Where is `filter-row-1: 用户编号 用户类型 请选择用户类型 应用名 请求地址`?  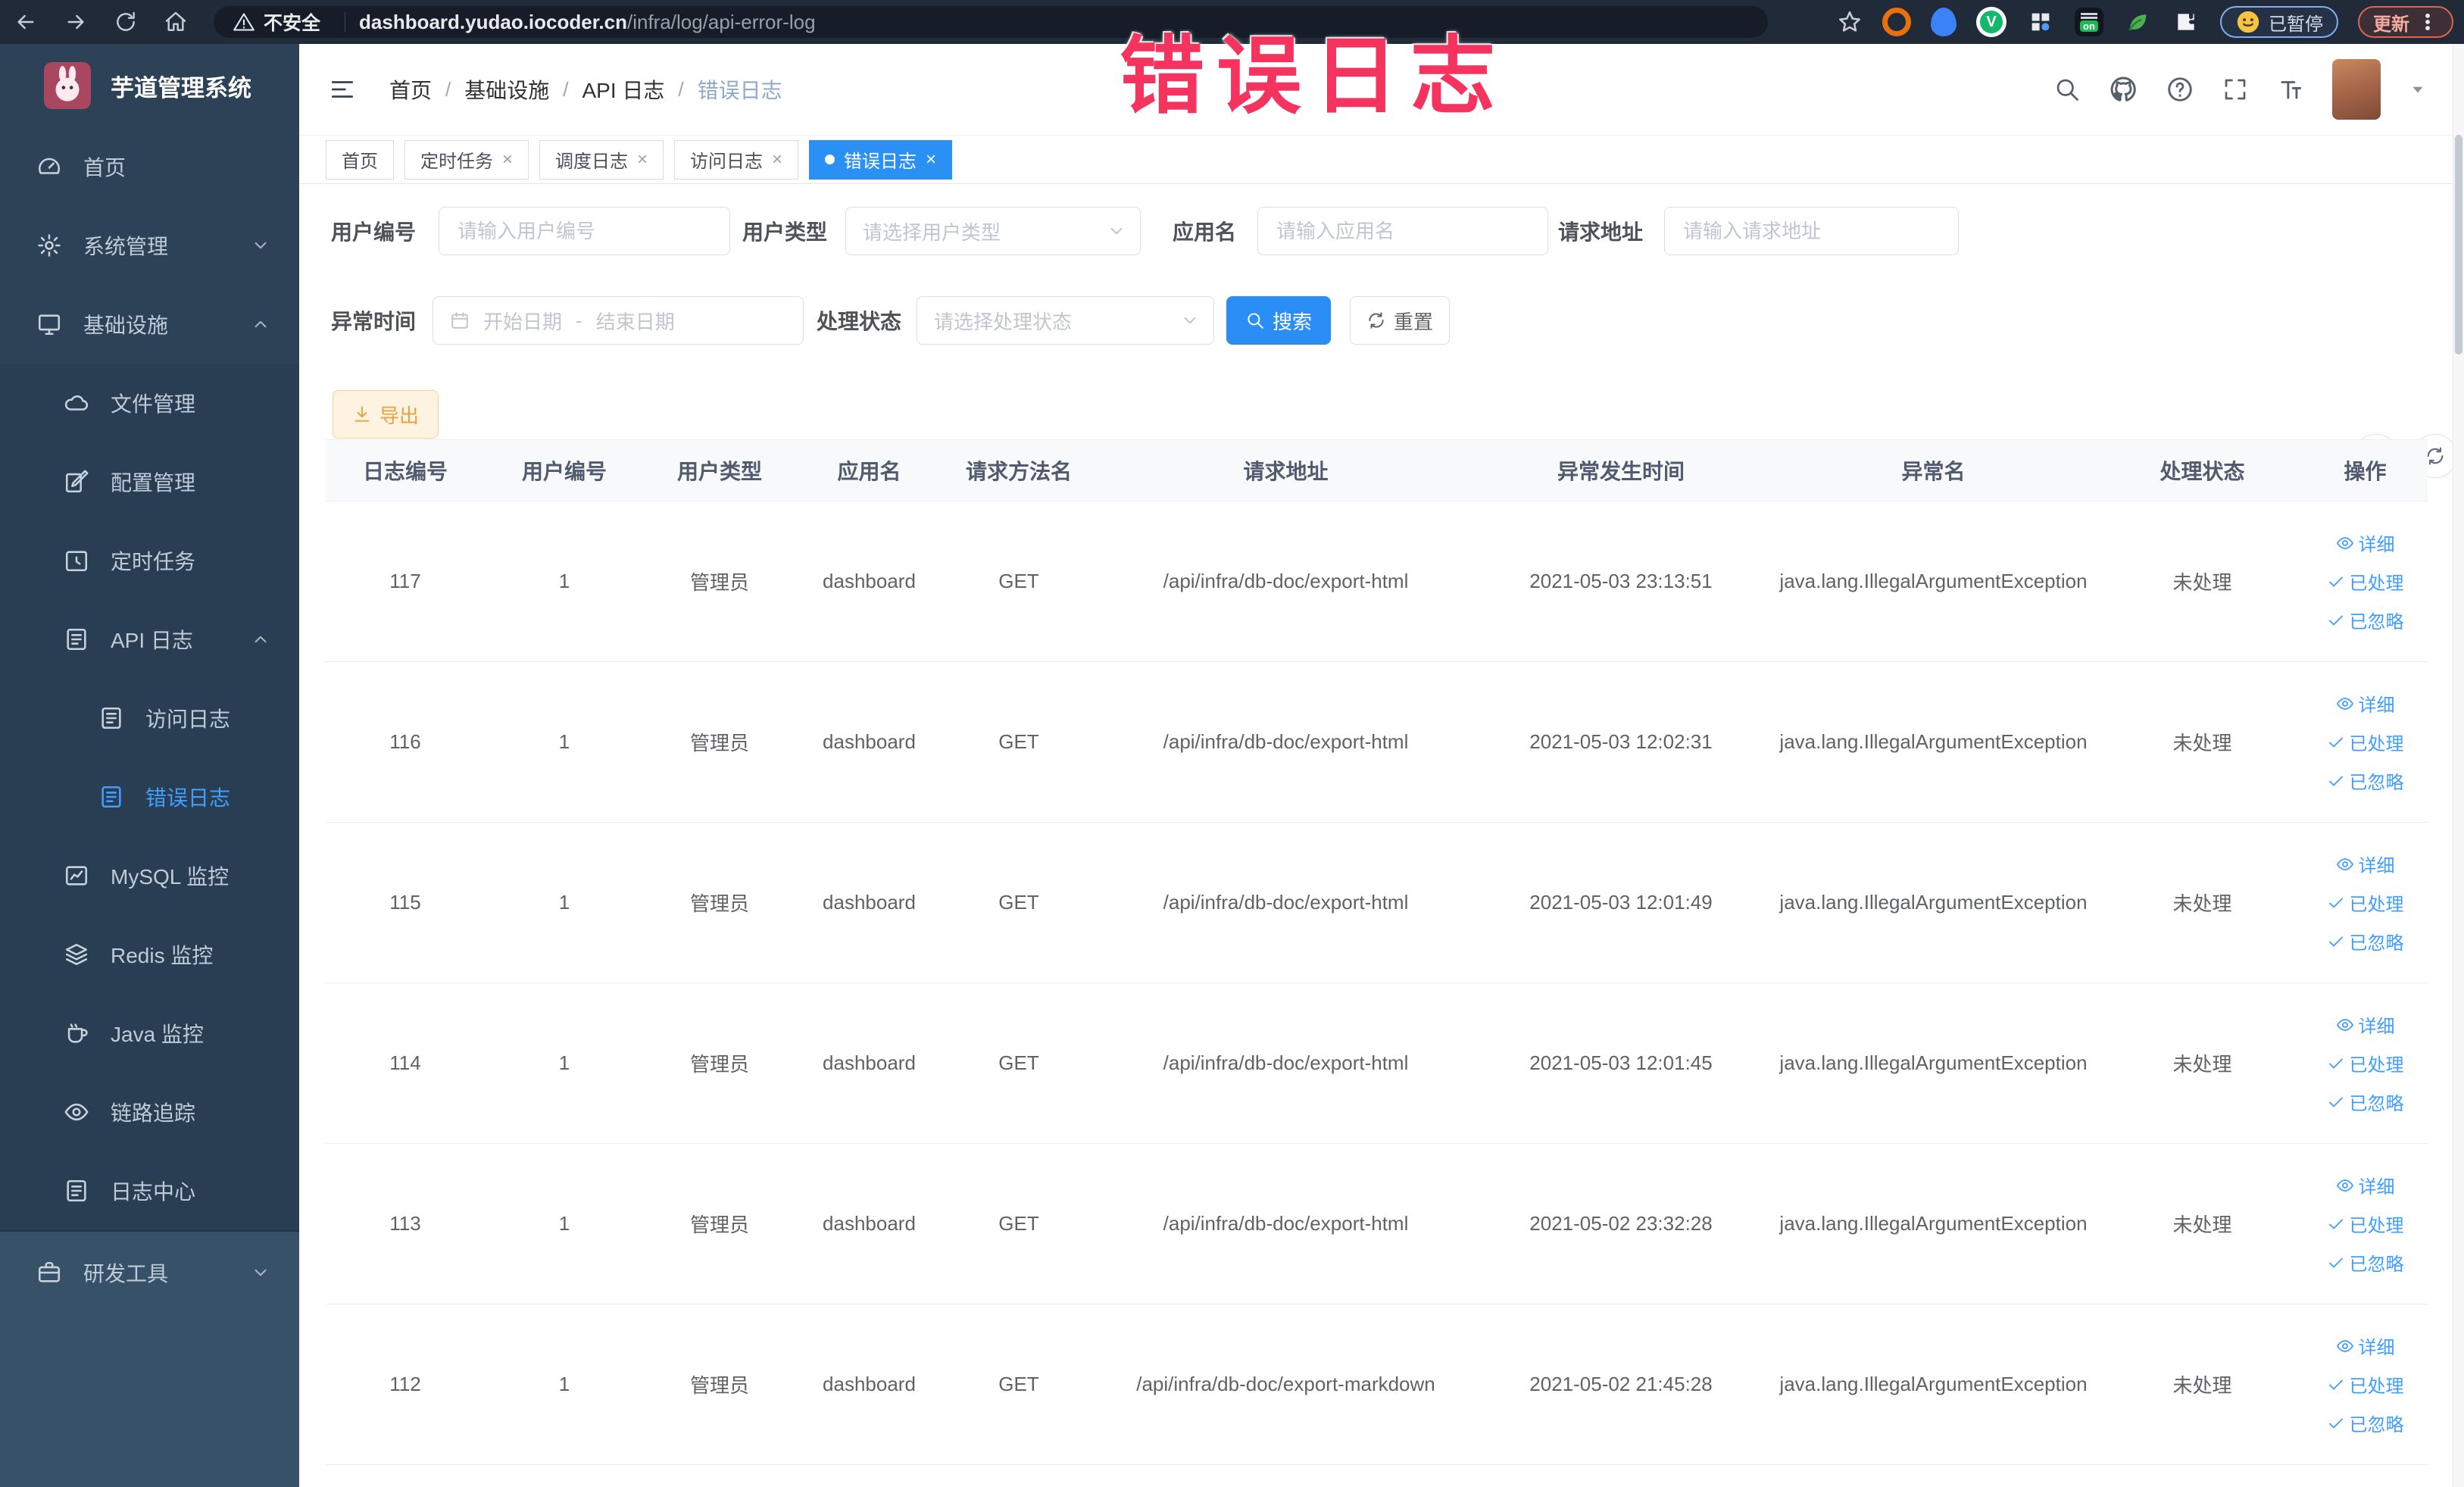 filter-row-1: 用户编号 用户类型 请选择用户类型 应用名 请求地址 is located at coordinates (1381, 231).